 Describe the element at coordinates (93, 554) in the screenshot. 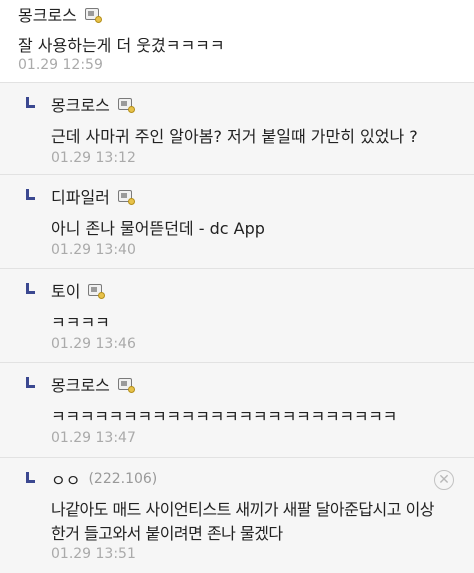

I see `reply-timestamp: 01.29 13:51` at that location.